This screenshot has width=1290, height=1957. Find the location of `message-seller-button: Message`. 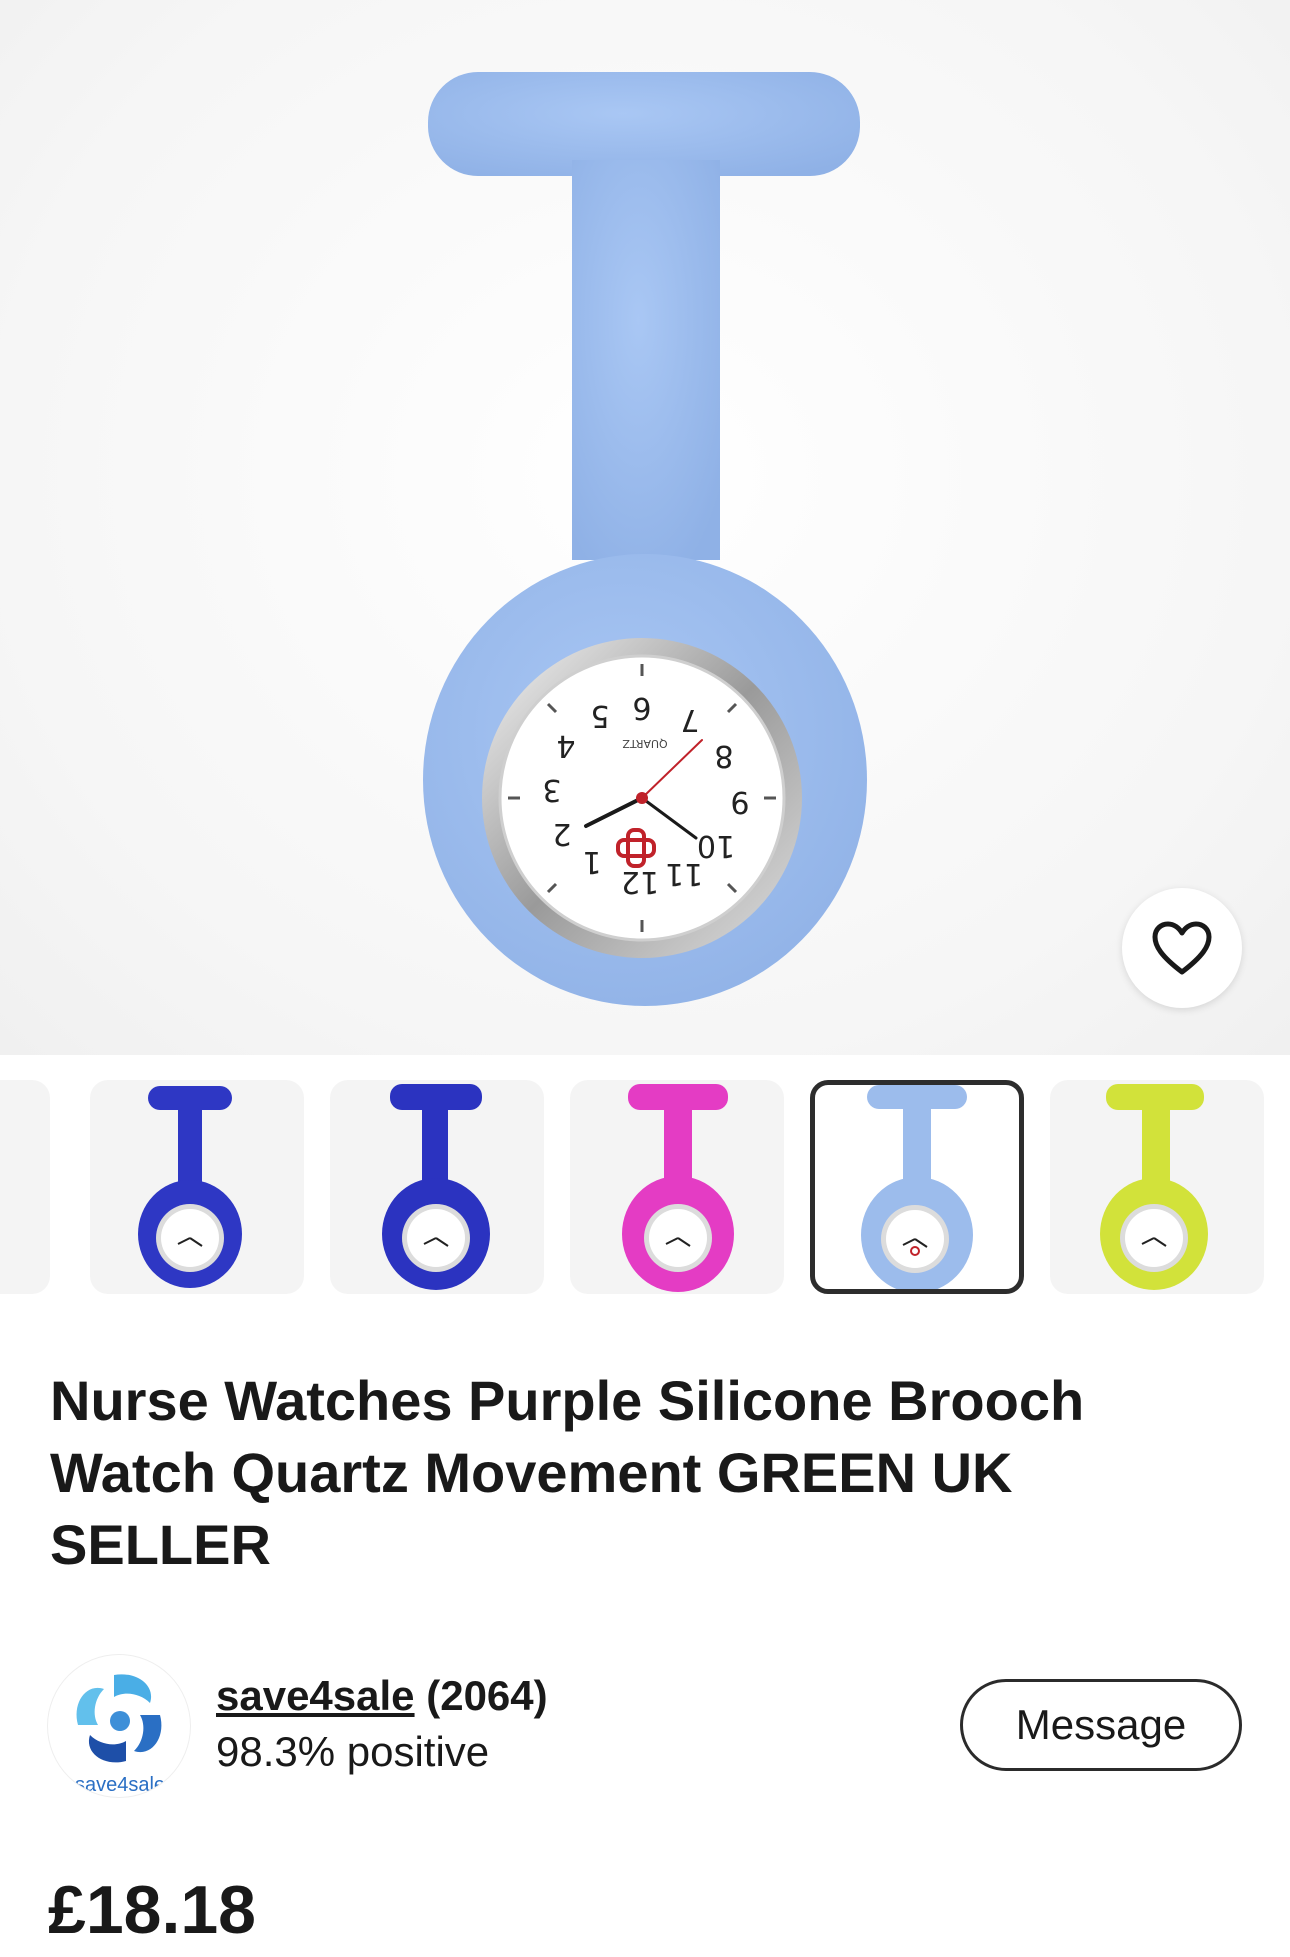

message-seller-button: Message is located at coordinates (1101, 1725).